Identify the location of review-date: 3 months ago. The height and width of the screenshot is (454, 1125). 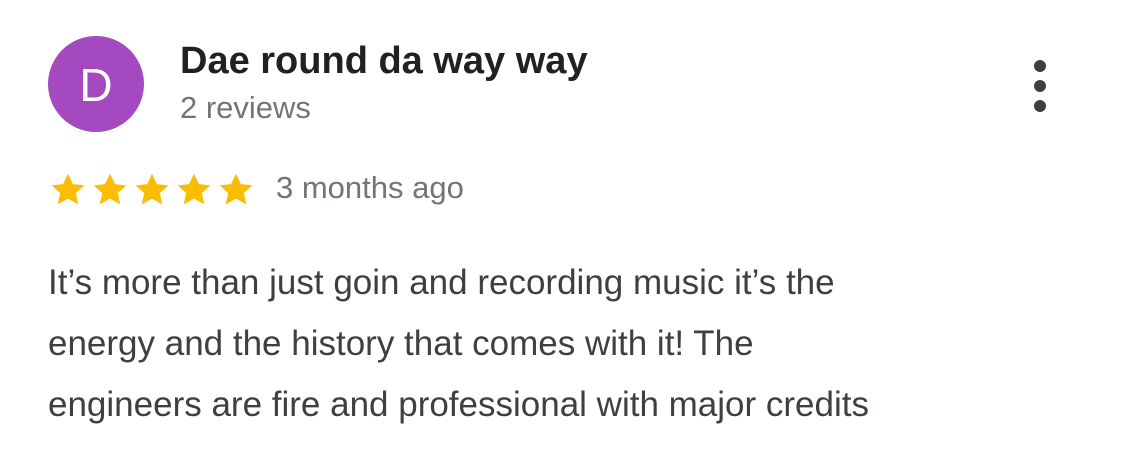
(370, 187).